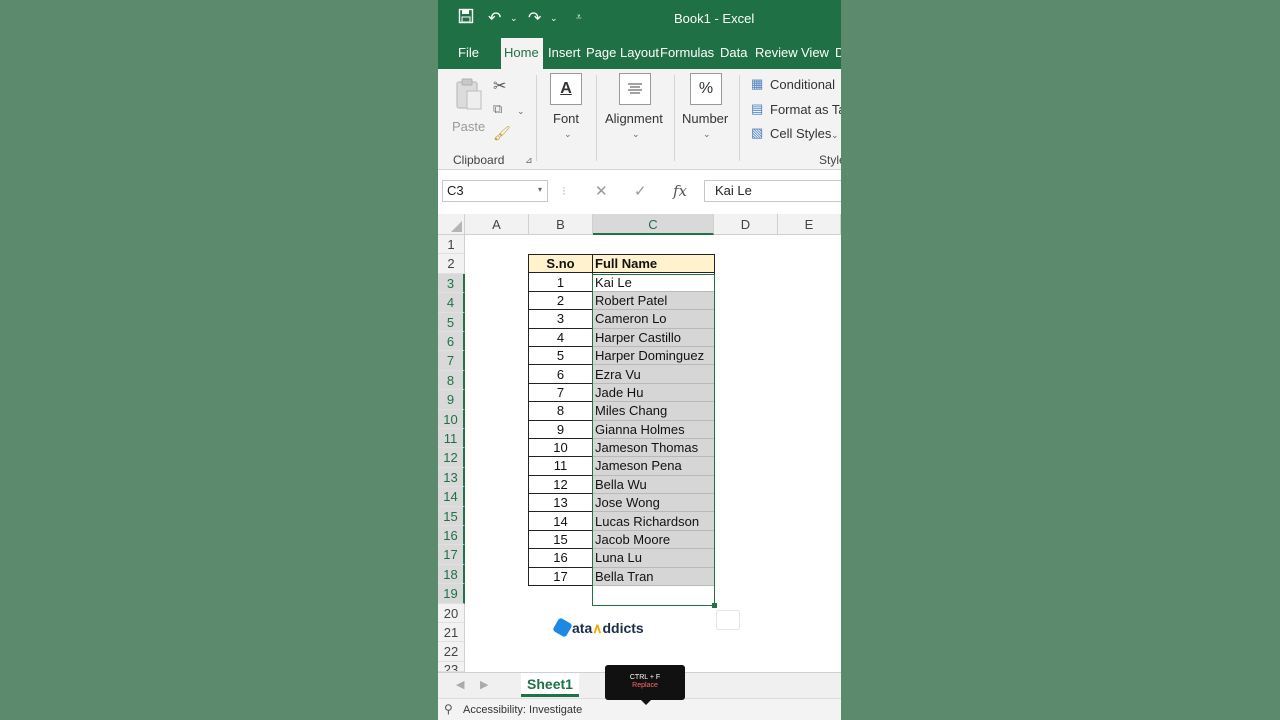  I want to click on fill-handle, so click(714, 605).